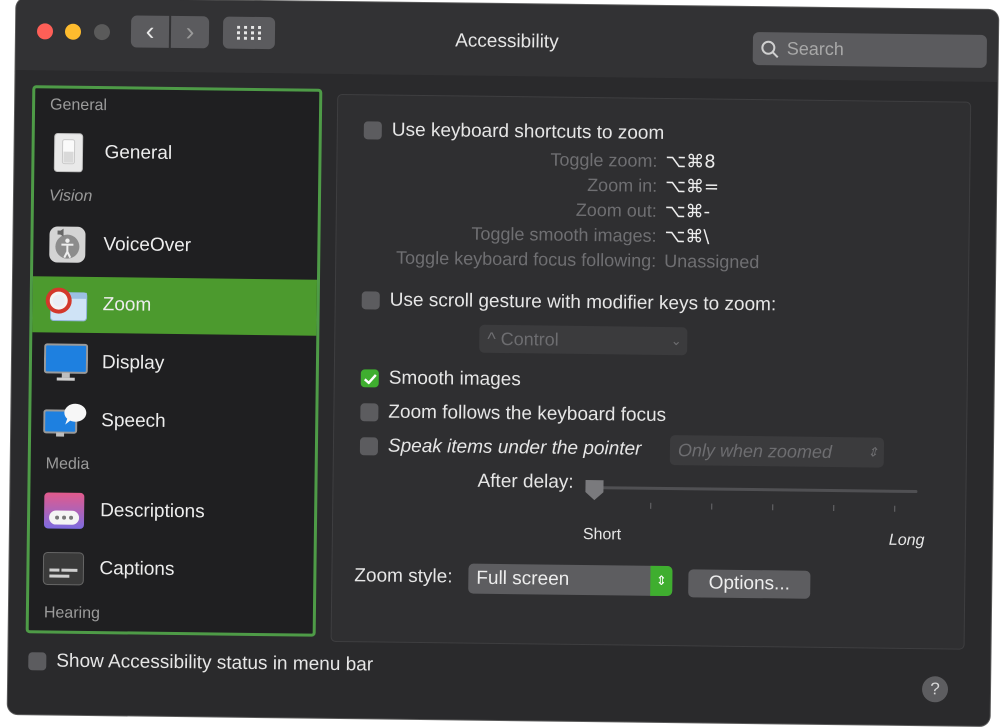 This screenshot has width=1000, height=727. I want to click on sidebar-item-label: Descriptions, so click(152, 511).